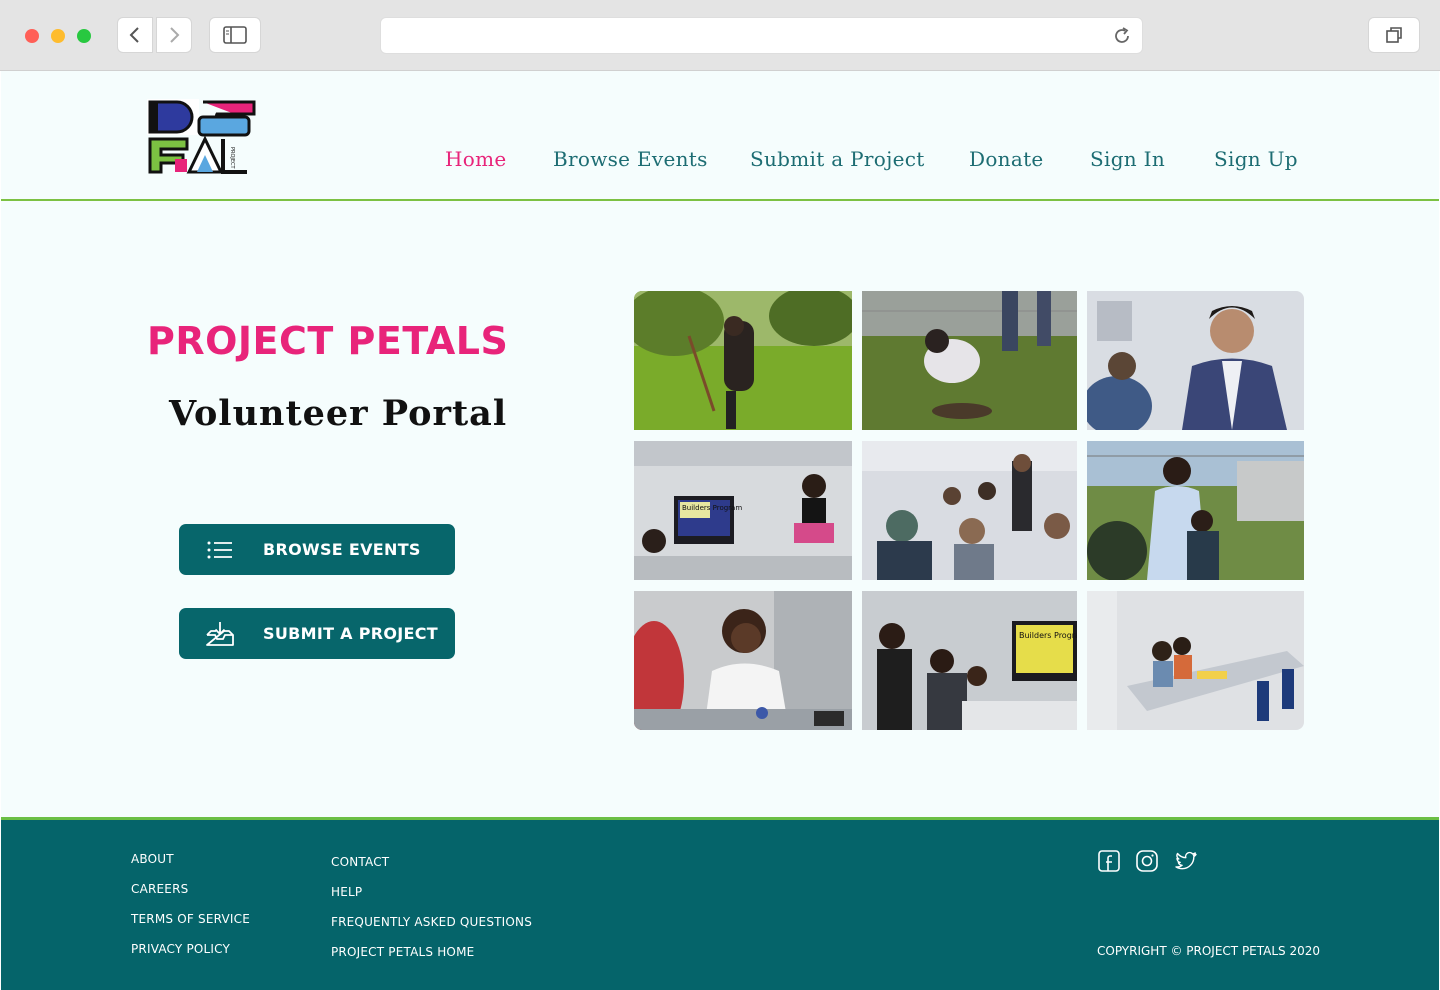 The width and height of the screenshot is (1440, 990). I want to click on students-classroom-photo, so click(969, 510).